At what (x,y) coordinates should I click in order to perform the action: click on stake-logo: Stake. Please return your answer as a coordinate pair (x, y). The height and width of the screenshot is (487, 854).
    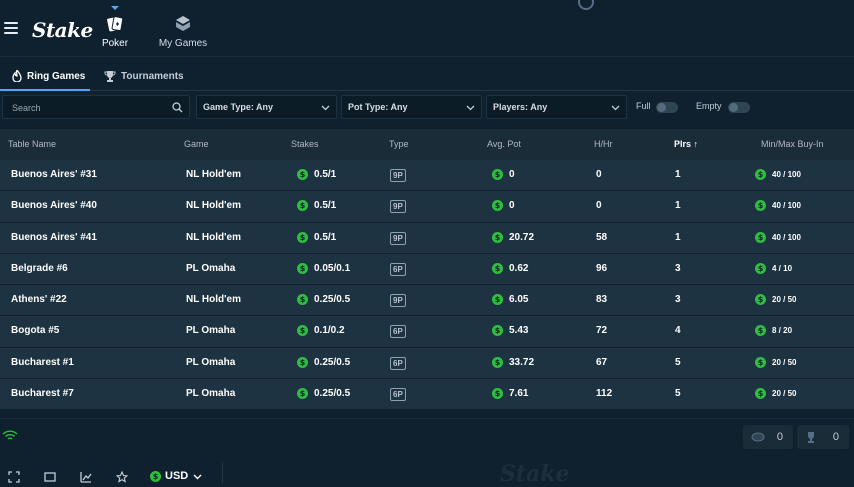
    Looking at the image, I should click on (62, 30).